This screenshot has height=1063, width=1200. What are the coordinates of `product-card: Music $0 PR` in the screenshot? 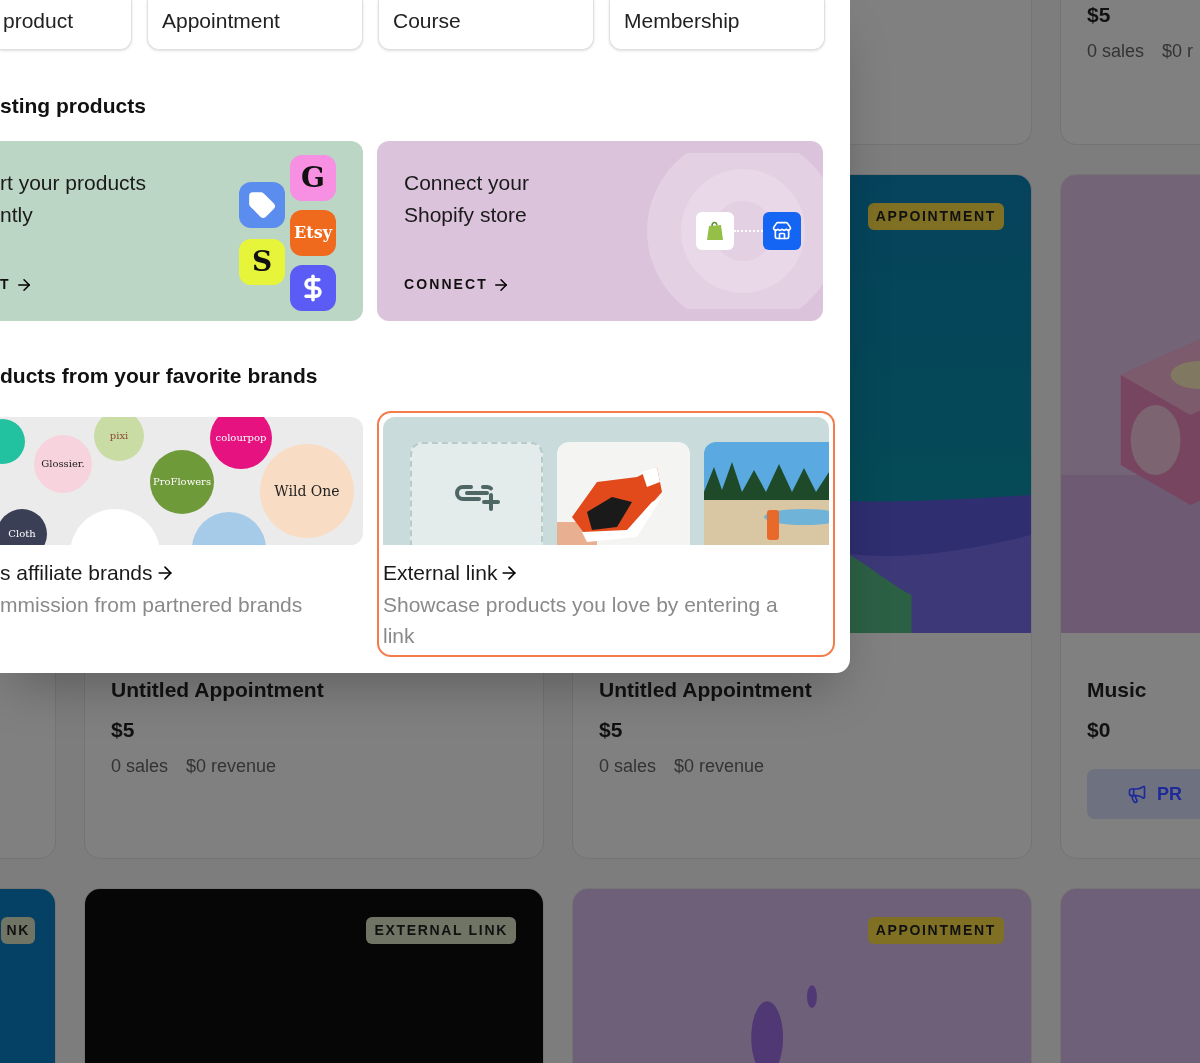 It's located at (1130, 516).